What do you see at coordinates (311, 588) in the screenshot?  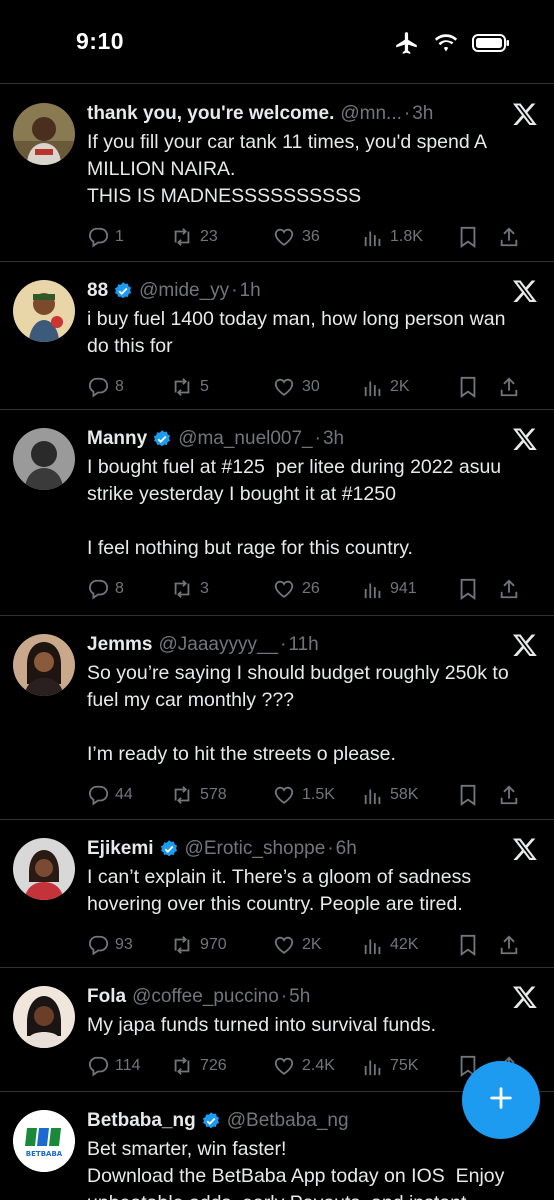 I see `like-count: 26` at bounding box center [311, 588].